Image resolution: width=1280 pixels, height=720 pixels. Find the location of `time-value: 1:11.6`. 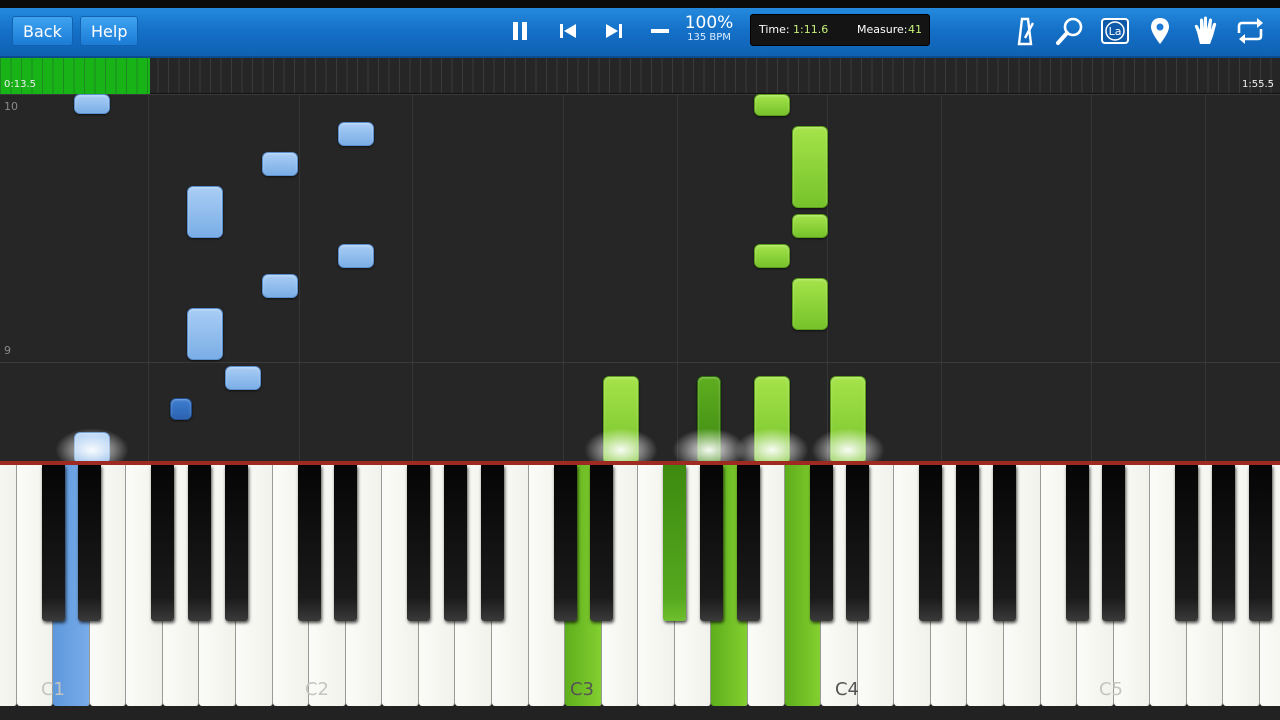

time-value: 1:11.6 is located at coordinates (811, 29).